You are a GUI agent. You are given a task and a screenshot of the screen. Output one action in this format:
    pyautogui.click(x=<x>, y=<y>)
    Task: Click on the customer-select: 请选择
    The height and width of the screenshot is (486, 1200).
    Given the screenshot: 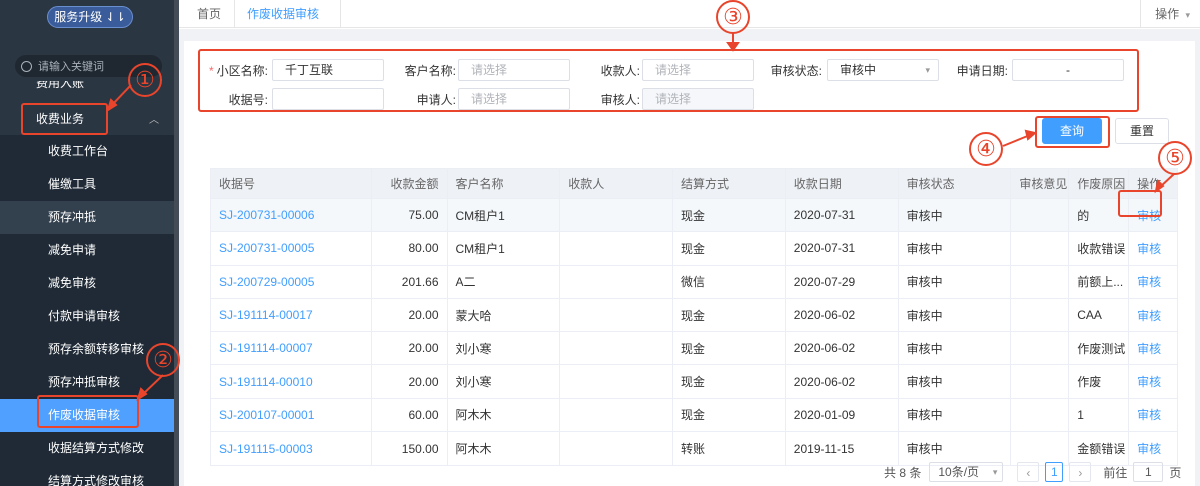 What is the action you would take?
    pyautogui.click(x=514, y=70)
    